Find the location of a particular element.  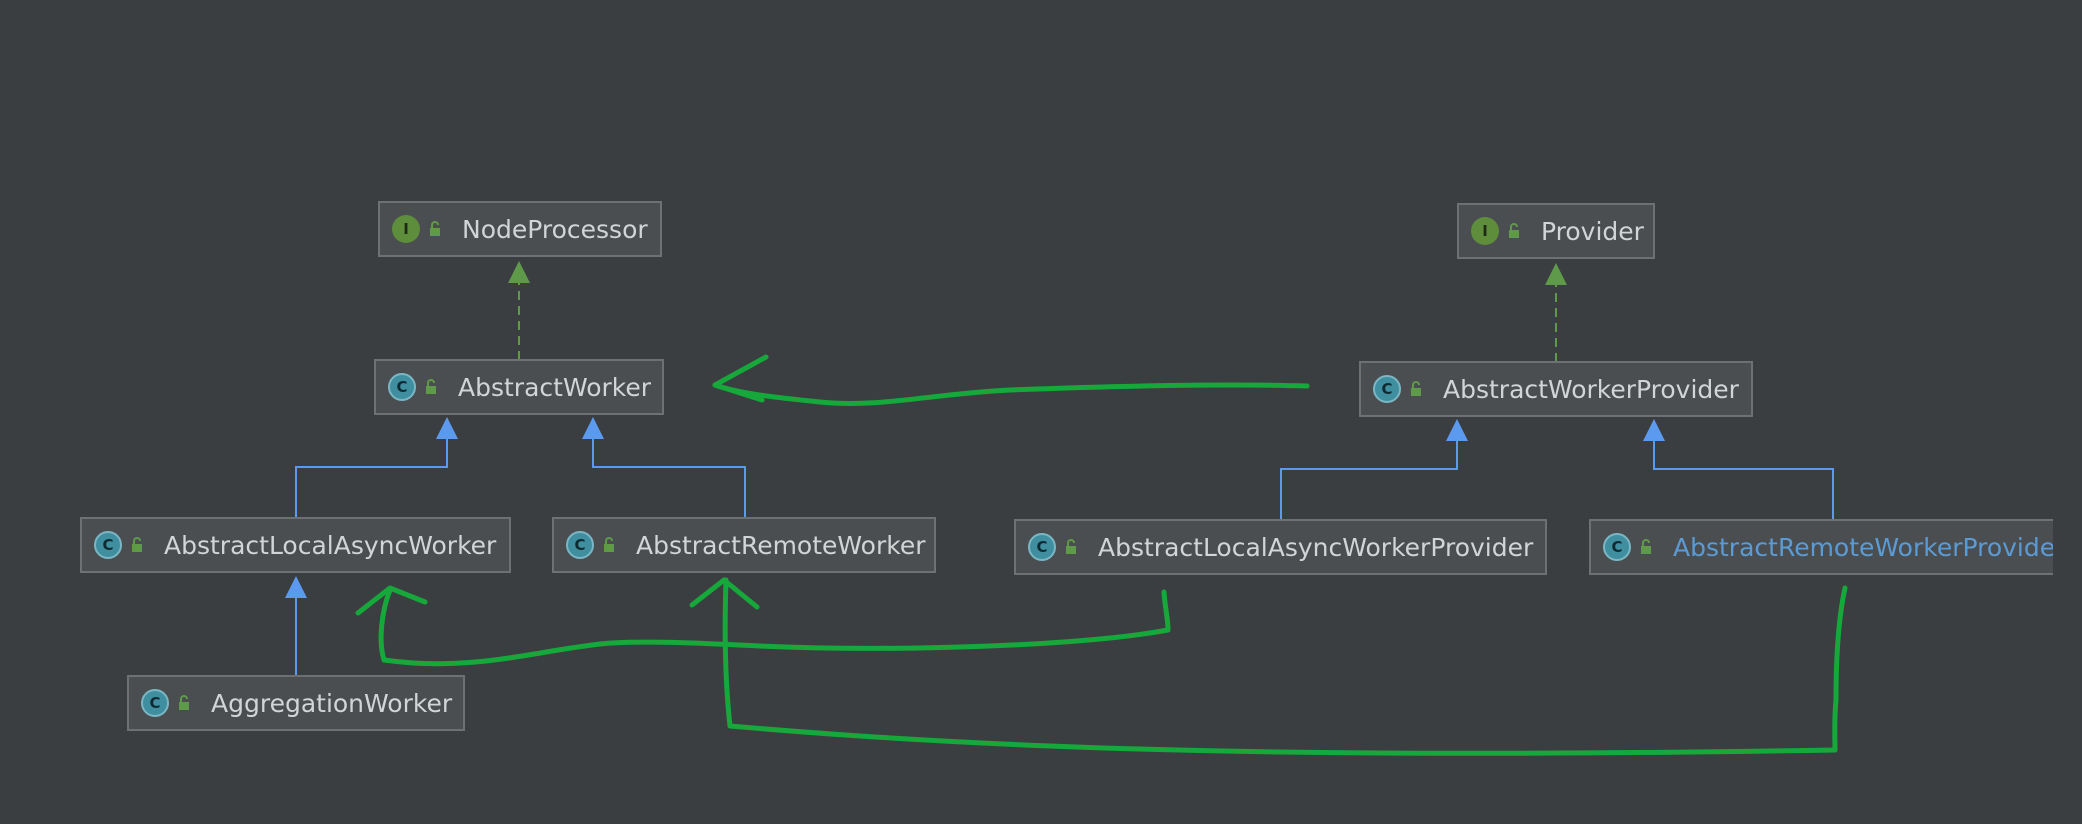

implements-arrow-abstract-worker-provider is located at coordinates (1556, 312).